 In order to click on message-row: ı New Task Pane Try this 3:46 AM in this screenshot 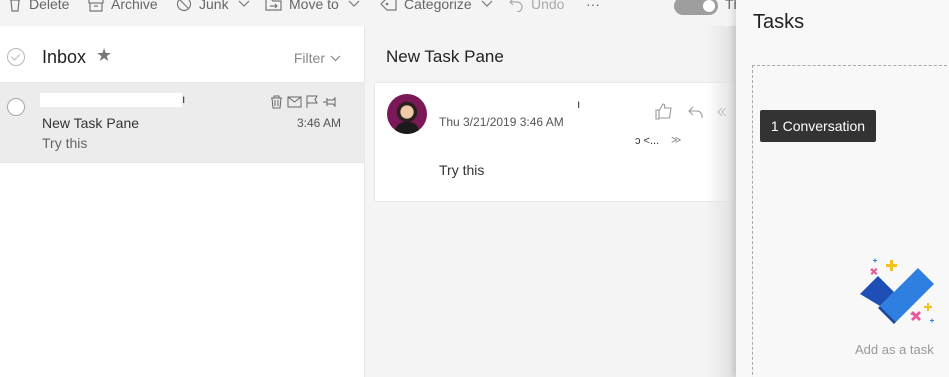, I will do `click(182, 122)`.